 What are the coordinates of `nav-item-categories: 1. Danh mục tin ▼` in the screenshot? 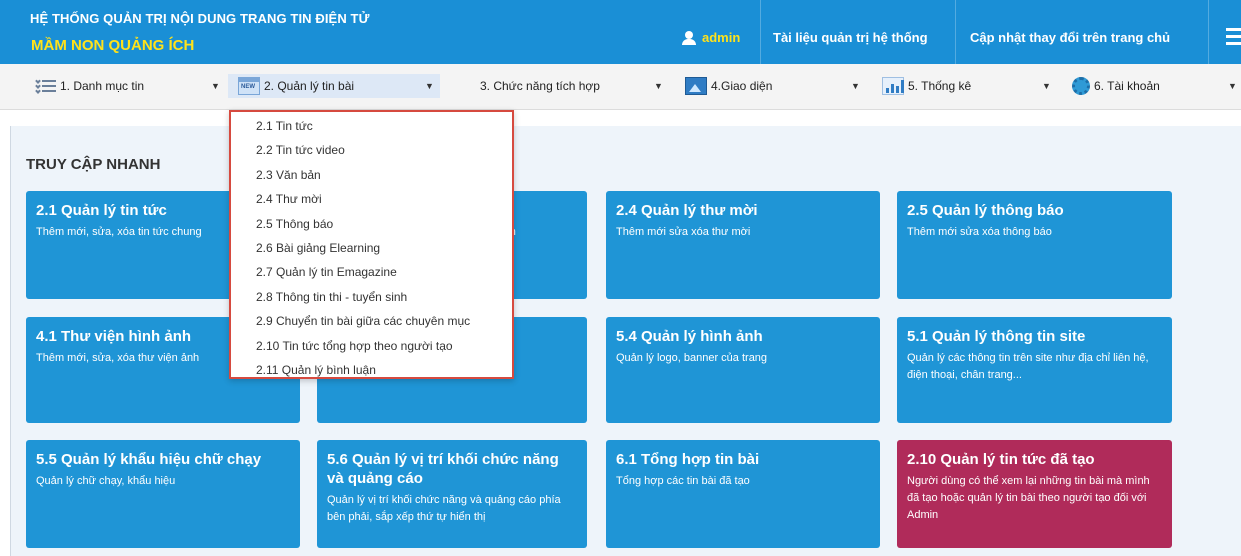 It's located at (130, 86).